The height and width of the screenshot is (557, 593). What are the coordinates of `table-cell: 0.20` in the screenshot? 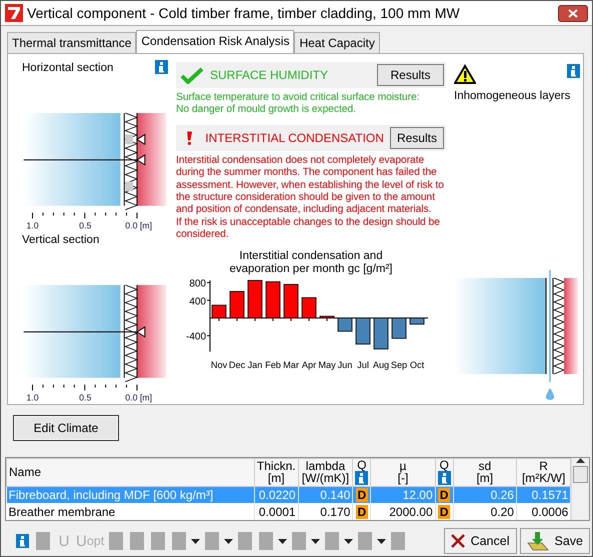 It's located at (484, 511).